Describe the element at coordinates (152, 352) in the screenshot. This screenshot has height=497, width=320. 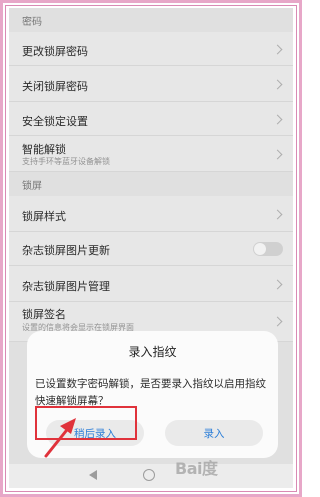
I see `dialog-title: 录入指纹` at that location.